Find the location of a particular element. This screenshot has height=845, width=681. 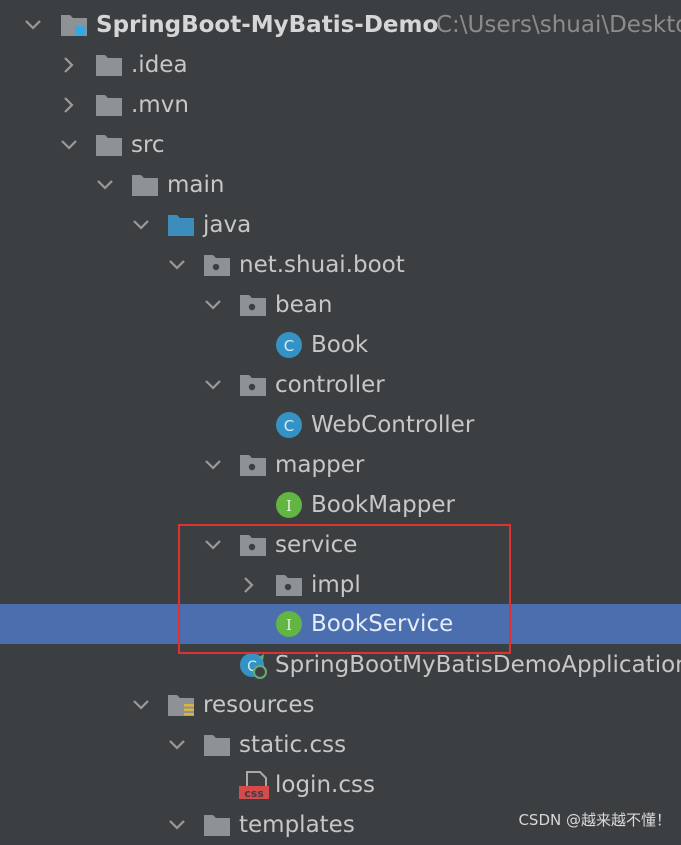

tree-label: main is located at coordinates (196, 185).